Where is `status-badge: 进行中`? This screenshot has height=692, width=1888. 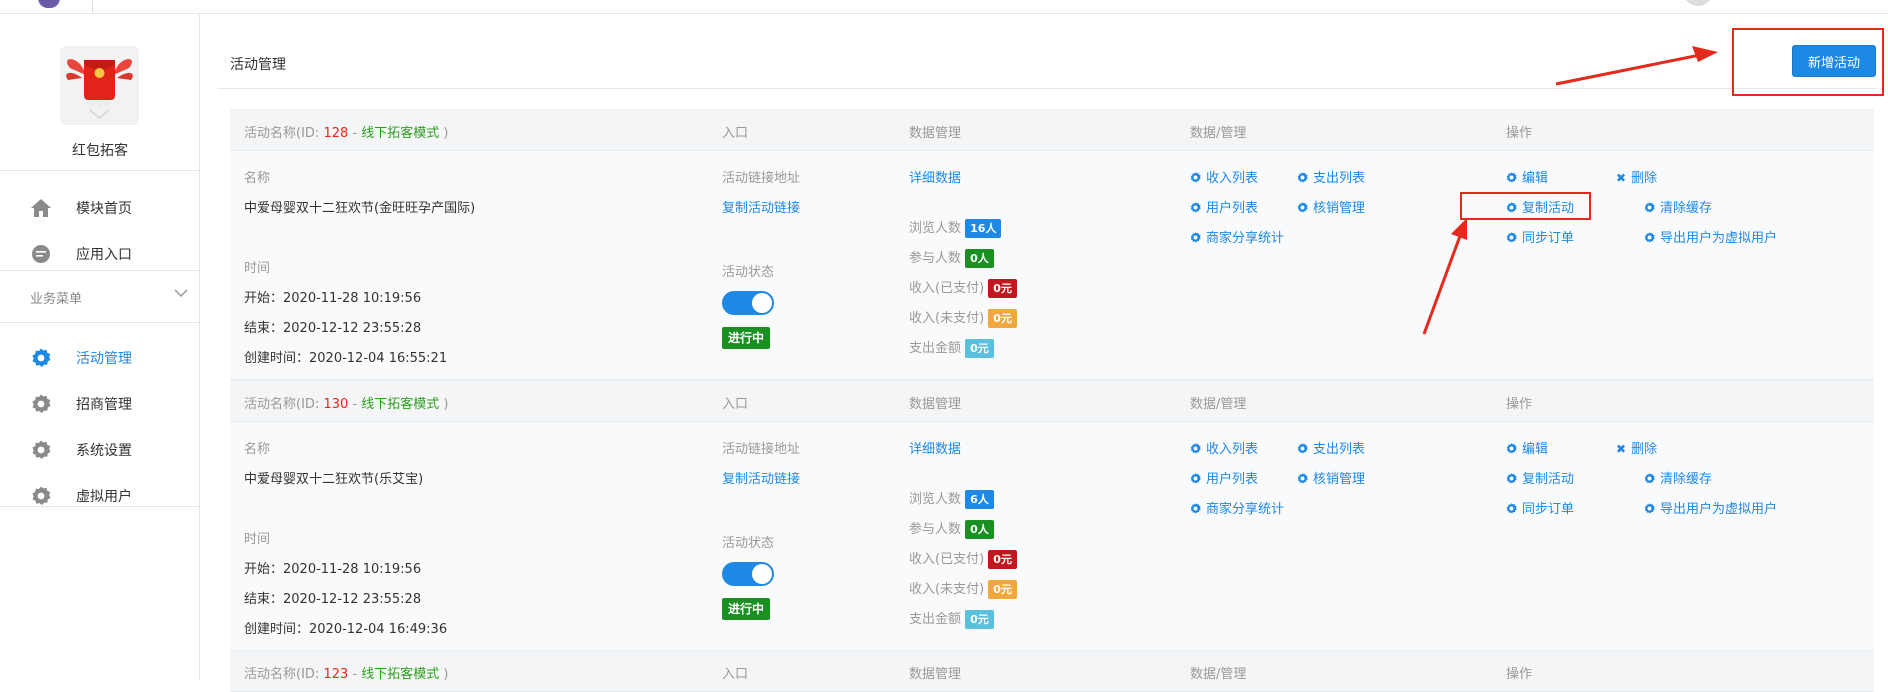 status-badge: 进行中 is located at coordinates (746, 609).